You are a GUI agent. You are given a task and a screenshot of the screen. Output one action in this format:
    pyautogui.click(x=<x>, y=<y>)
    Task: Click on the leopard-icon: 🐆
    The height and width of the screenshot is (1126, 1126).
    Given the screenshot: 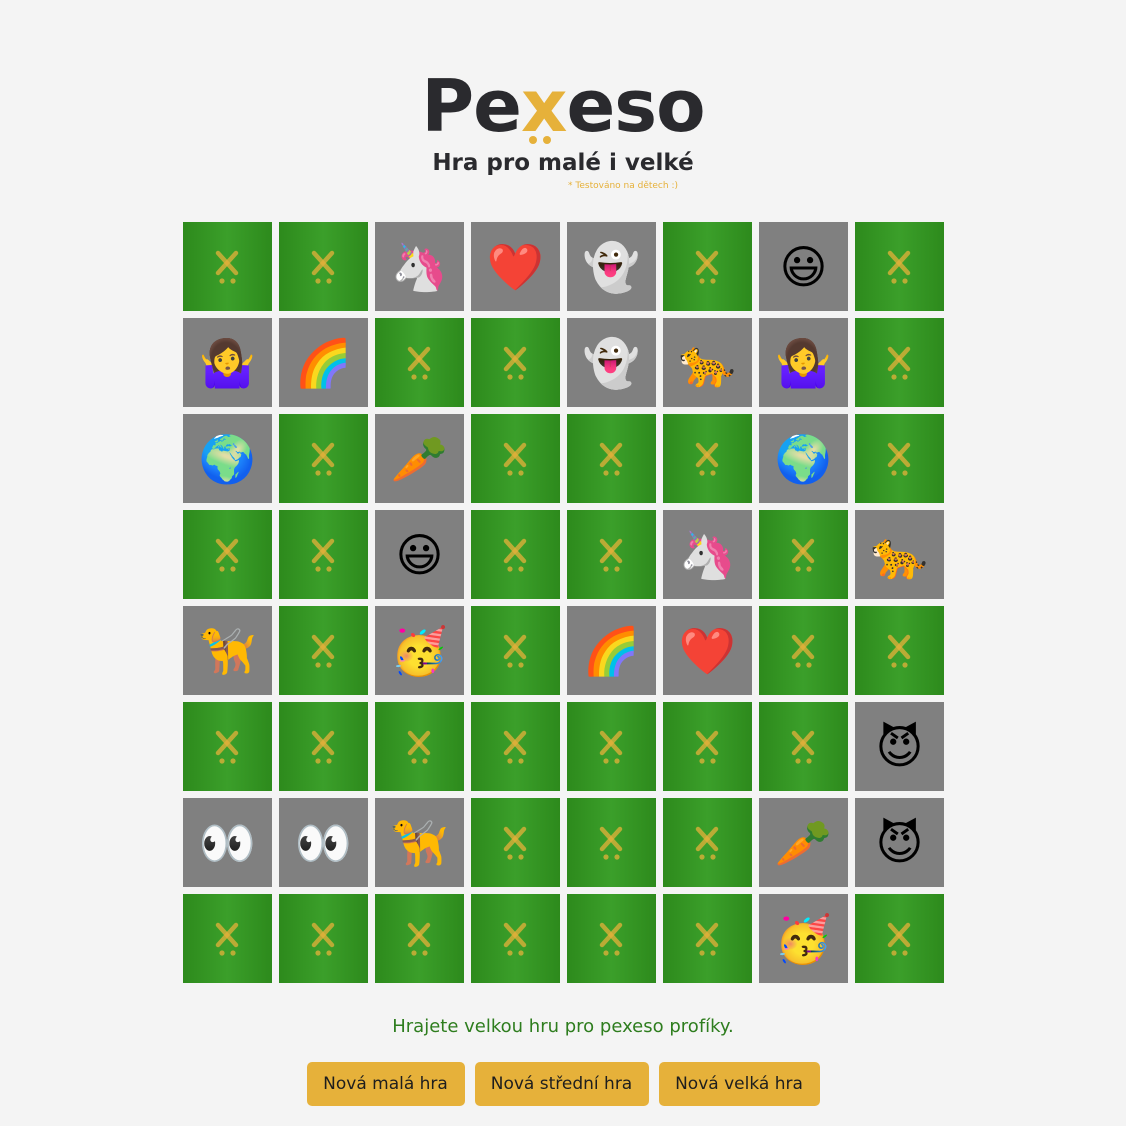 What is the action you would take?
    pyautogui.click(x=899, y=554)
    